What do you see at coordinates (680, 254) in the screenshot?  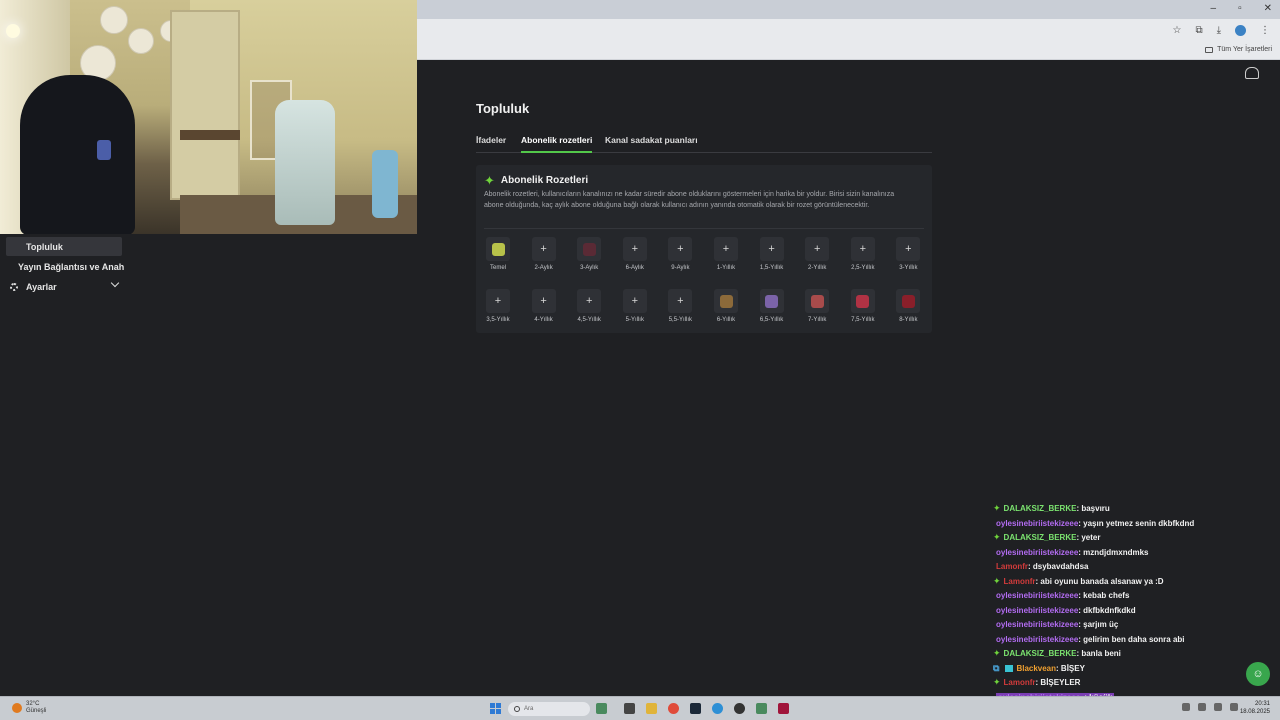 I see `badge-slot: +9-Aylık` at bounding box center [680, 254].